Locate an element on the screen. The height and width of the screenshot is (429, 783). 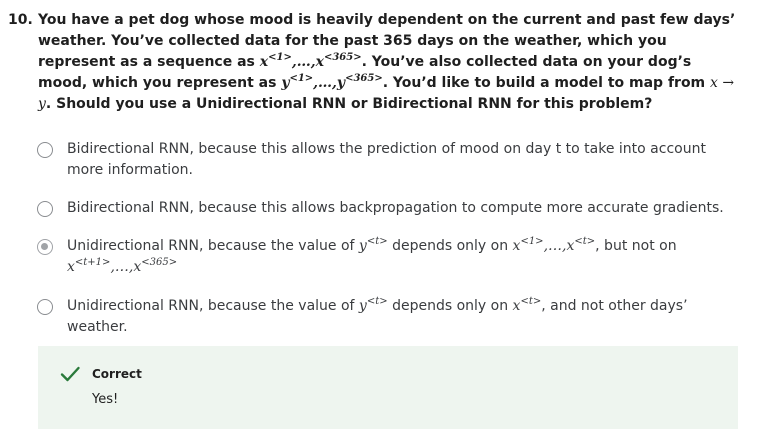
question-number: 10. is located at coordinates (20, 20).